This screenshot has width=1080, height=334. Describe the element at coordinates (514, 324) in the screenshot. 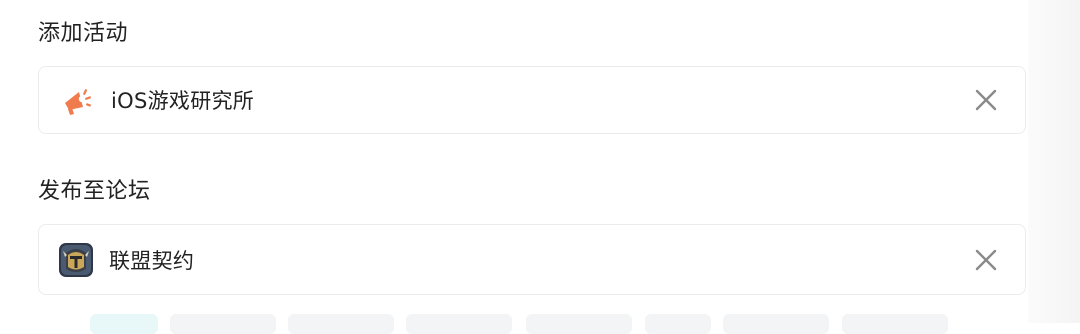

I see `tag-chip-row` at that location.